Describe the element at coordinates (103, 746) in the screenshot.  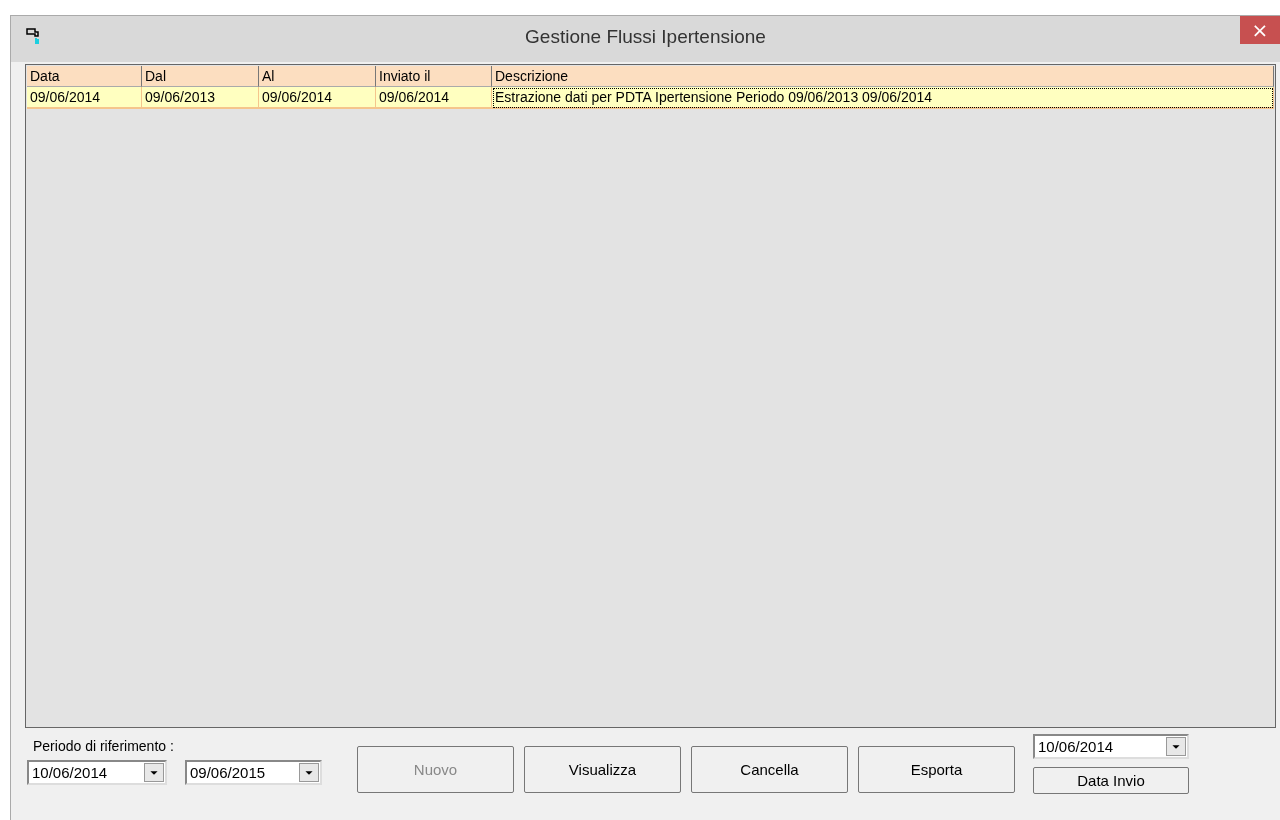
I see `period-label: Periodo di riferimento :` at that location.